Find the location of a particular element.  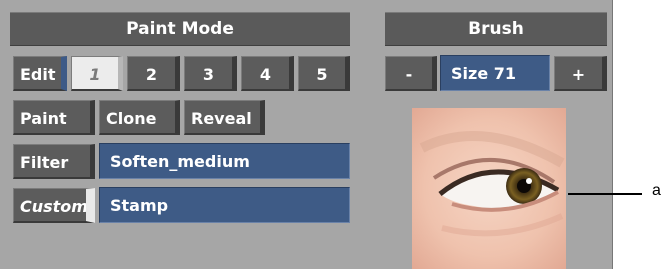

brush-header: Brush is located at coordinates (496, 29).